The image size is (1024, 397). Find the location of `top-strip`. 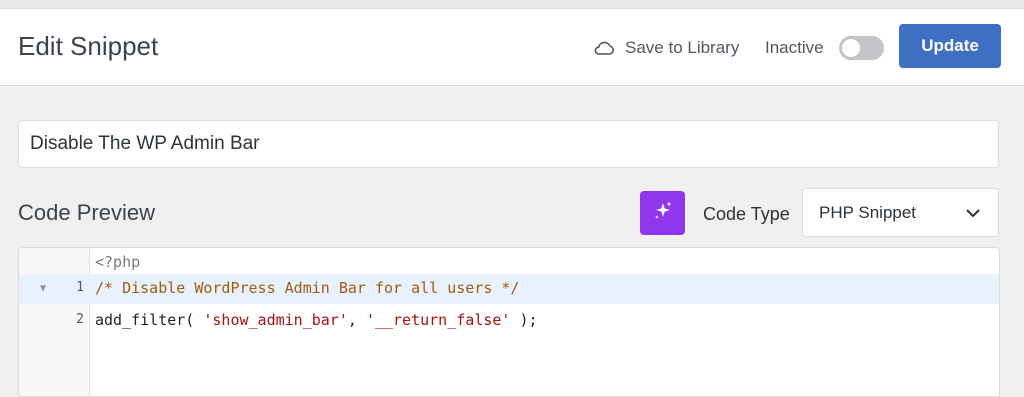

top-strip is located at coordinates (512, 4).